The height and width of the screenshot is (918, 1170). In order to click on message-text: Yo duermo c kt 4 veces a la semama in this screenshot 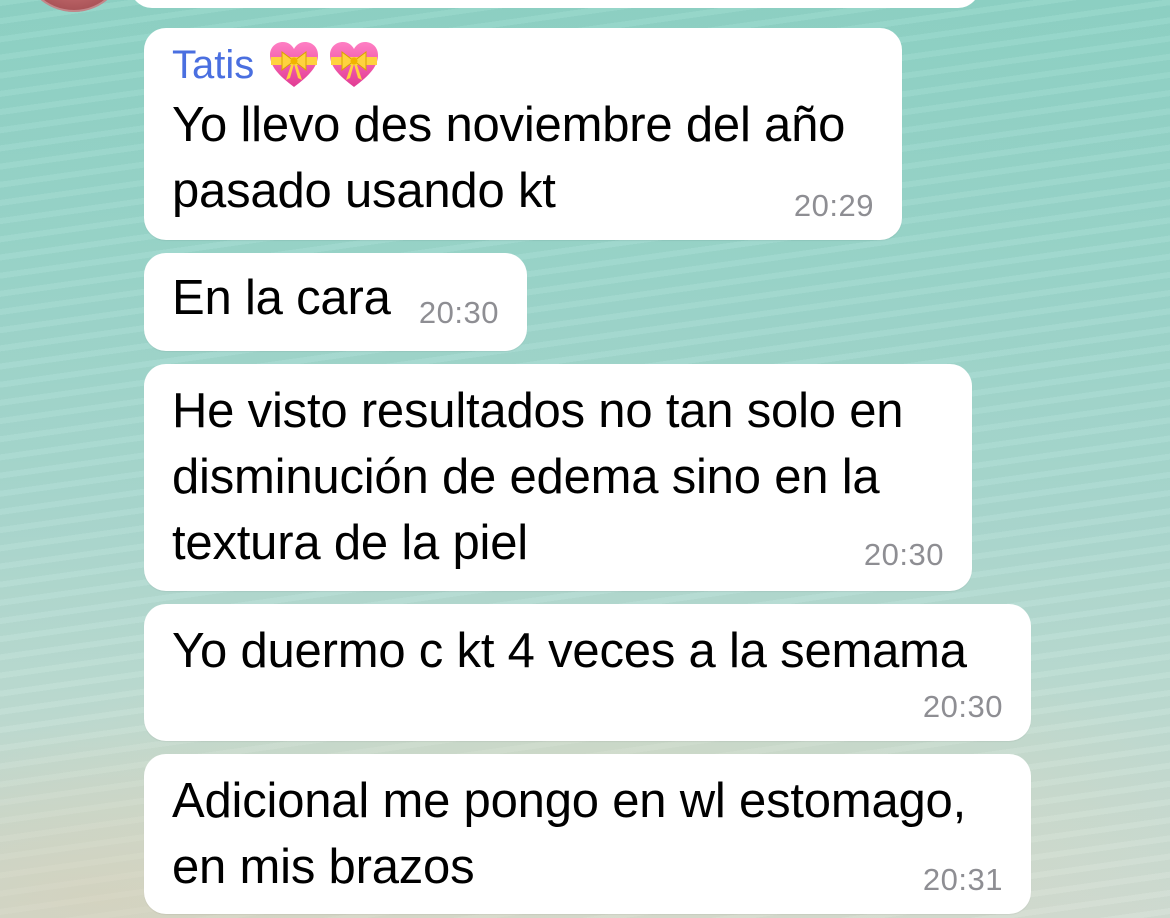, I will do `click(587, 644)`.